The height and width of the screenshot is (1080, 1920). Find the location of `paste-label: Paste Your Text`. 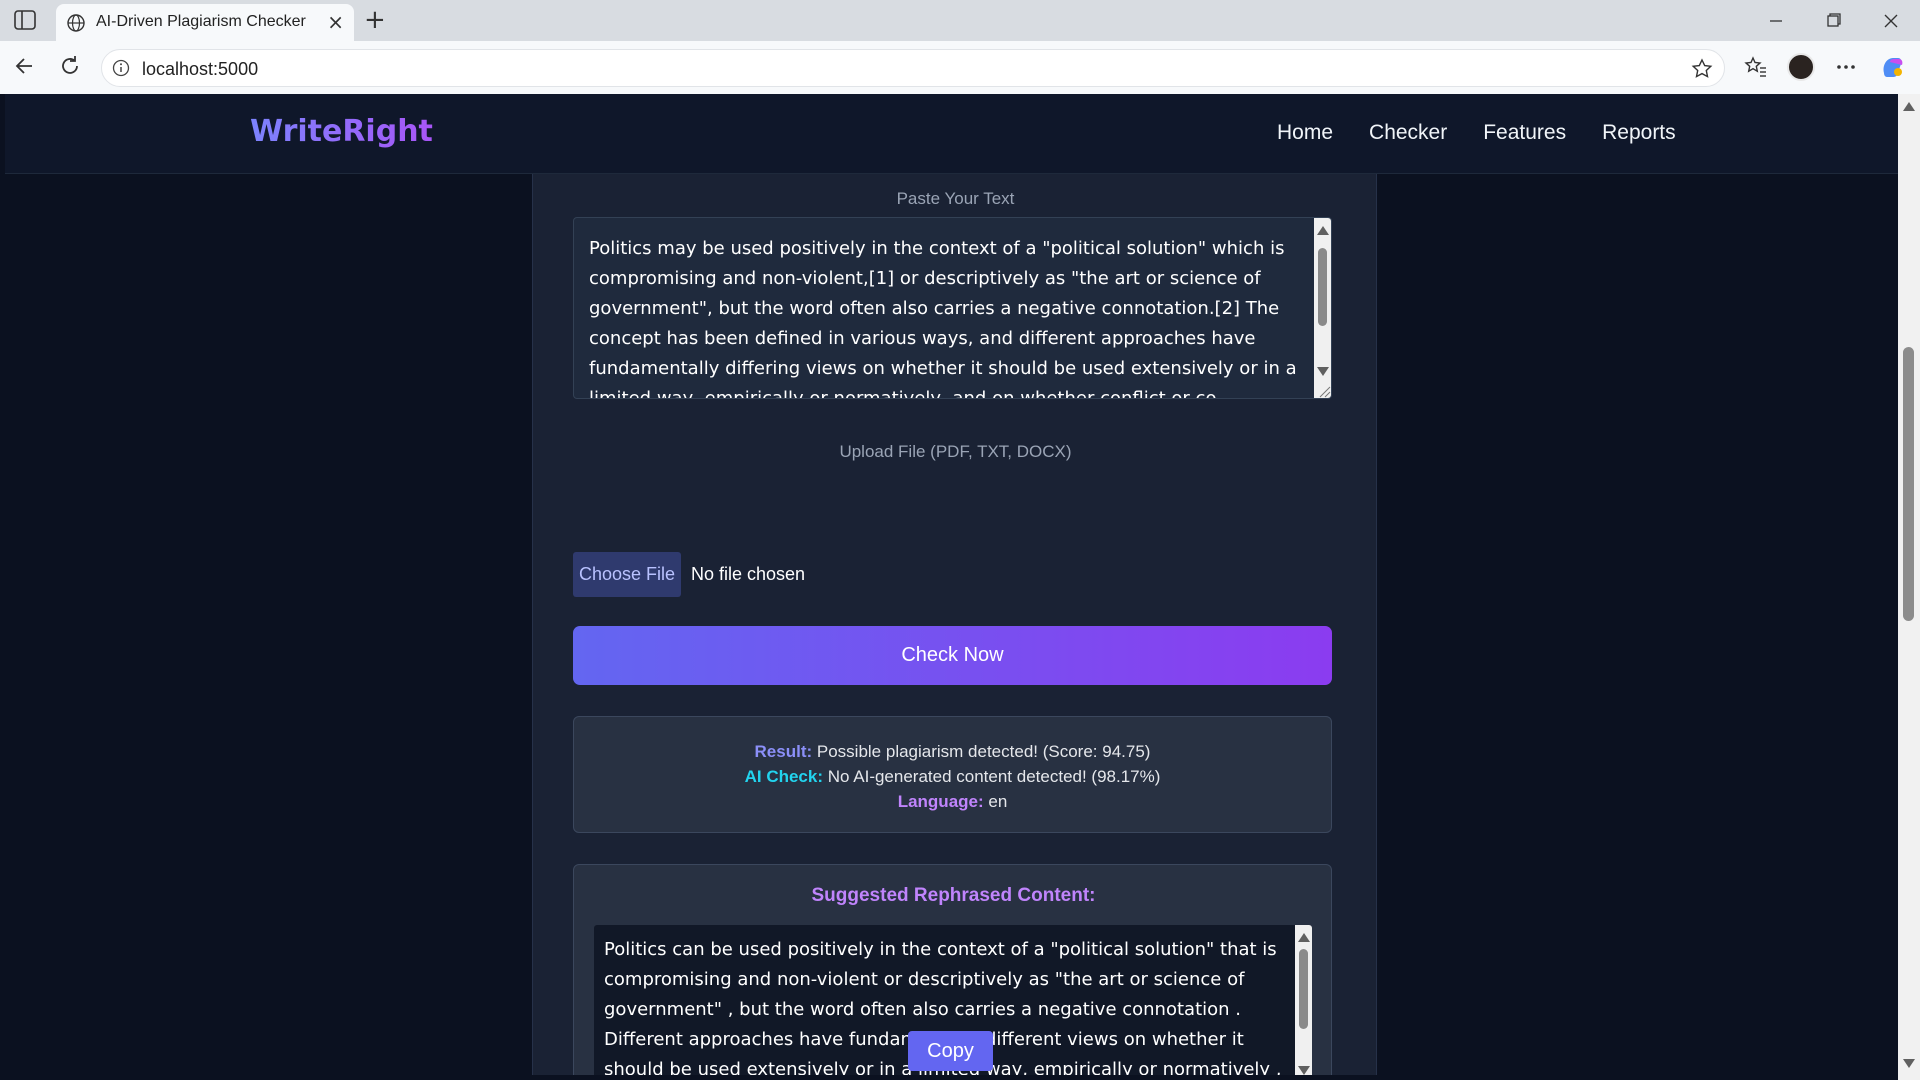

paste-label: Paste Your Text is located at coordinates (955, 198).